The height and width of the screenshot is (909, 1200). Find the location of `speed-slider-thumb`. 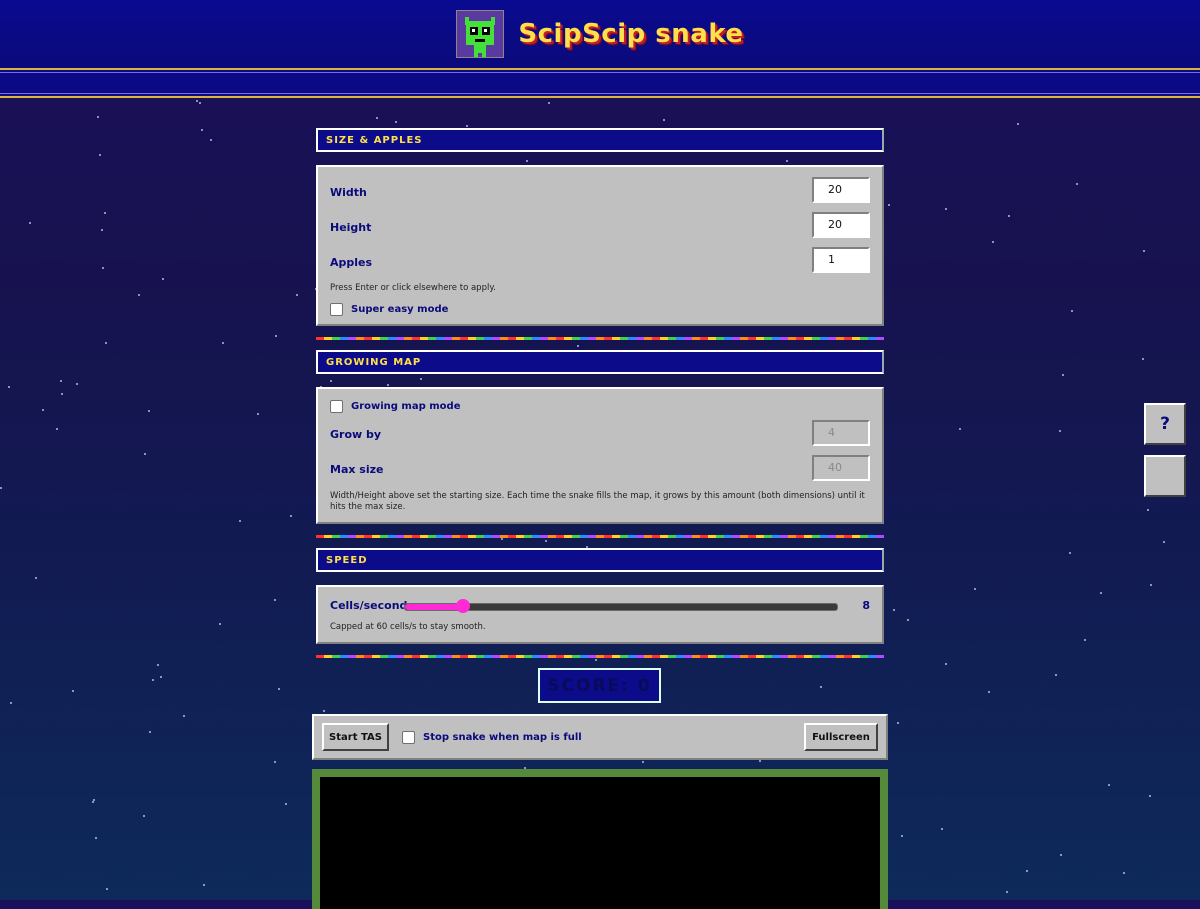

speed-slider-thumb is located at coordinates (463, 606).